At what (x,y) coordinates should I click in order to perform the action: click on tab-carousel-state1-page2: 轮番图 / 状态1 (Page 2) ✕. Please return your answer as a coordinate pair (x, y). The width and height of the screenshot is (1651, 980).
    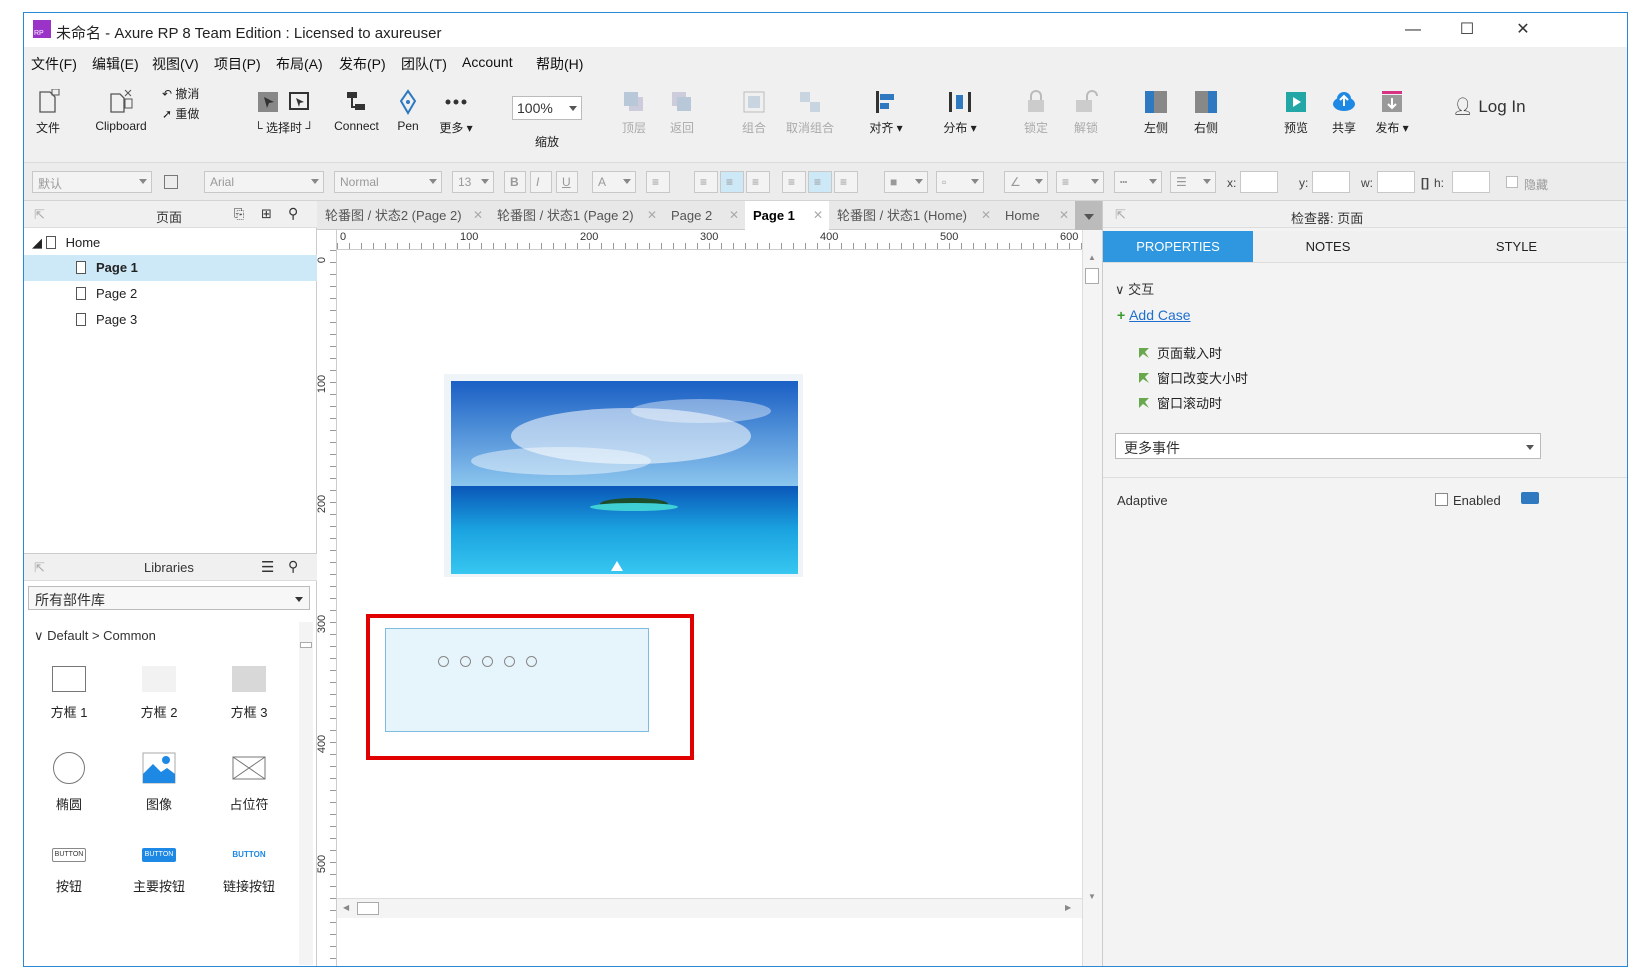
    Looking at the image, I should click on (576, 215).